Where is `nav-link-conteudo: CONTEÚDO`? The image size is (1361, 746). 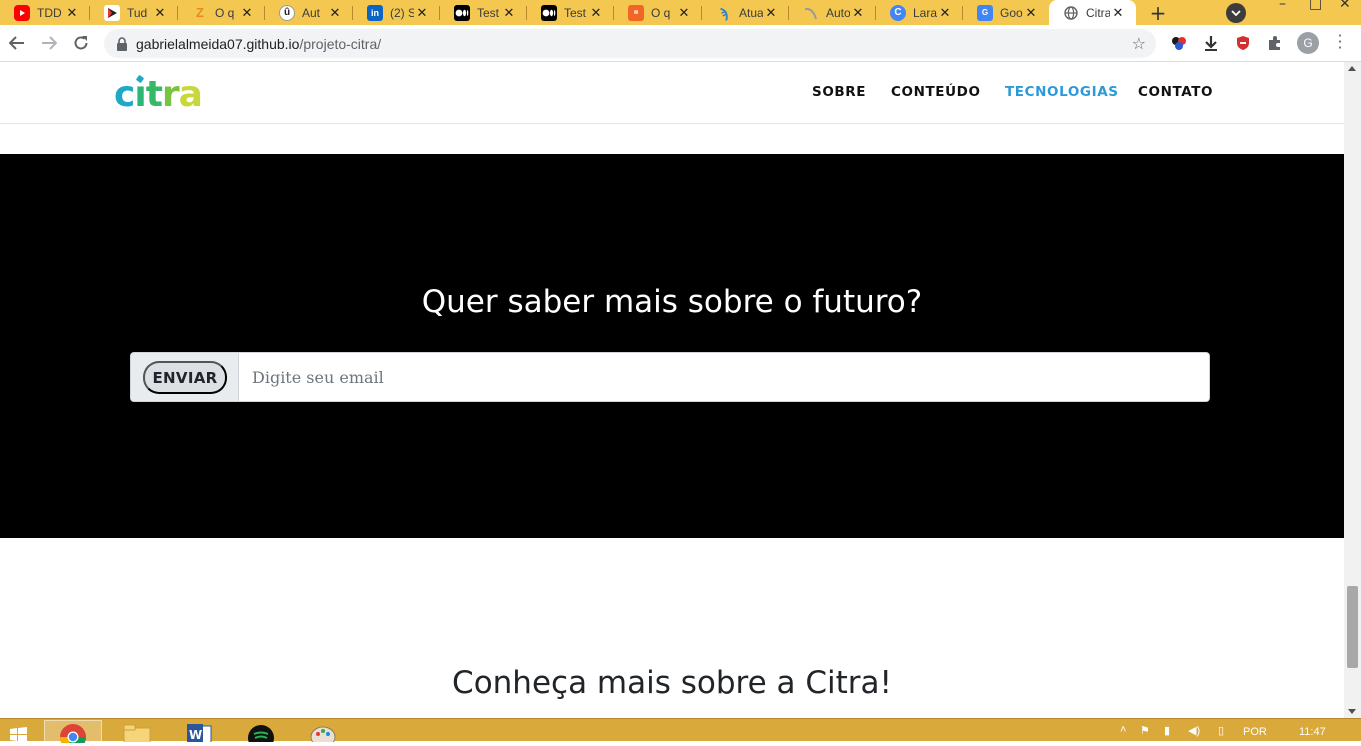
nav-link-conteudo: CONTEÚDO is located at coordinates (936, 92).